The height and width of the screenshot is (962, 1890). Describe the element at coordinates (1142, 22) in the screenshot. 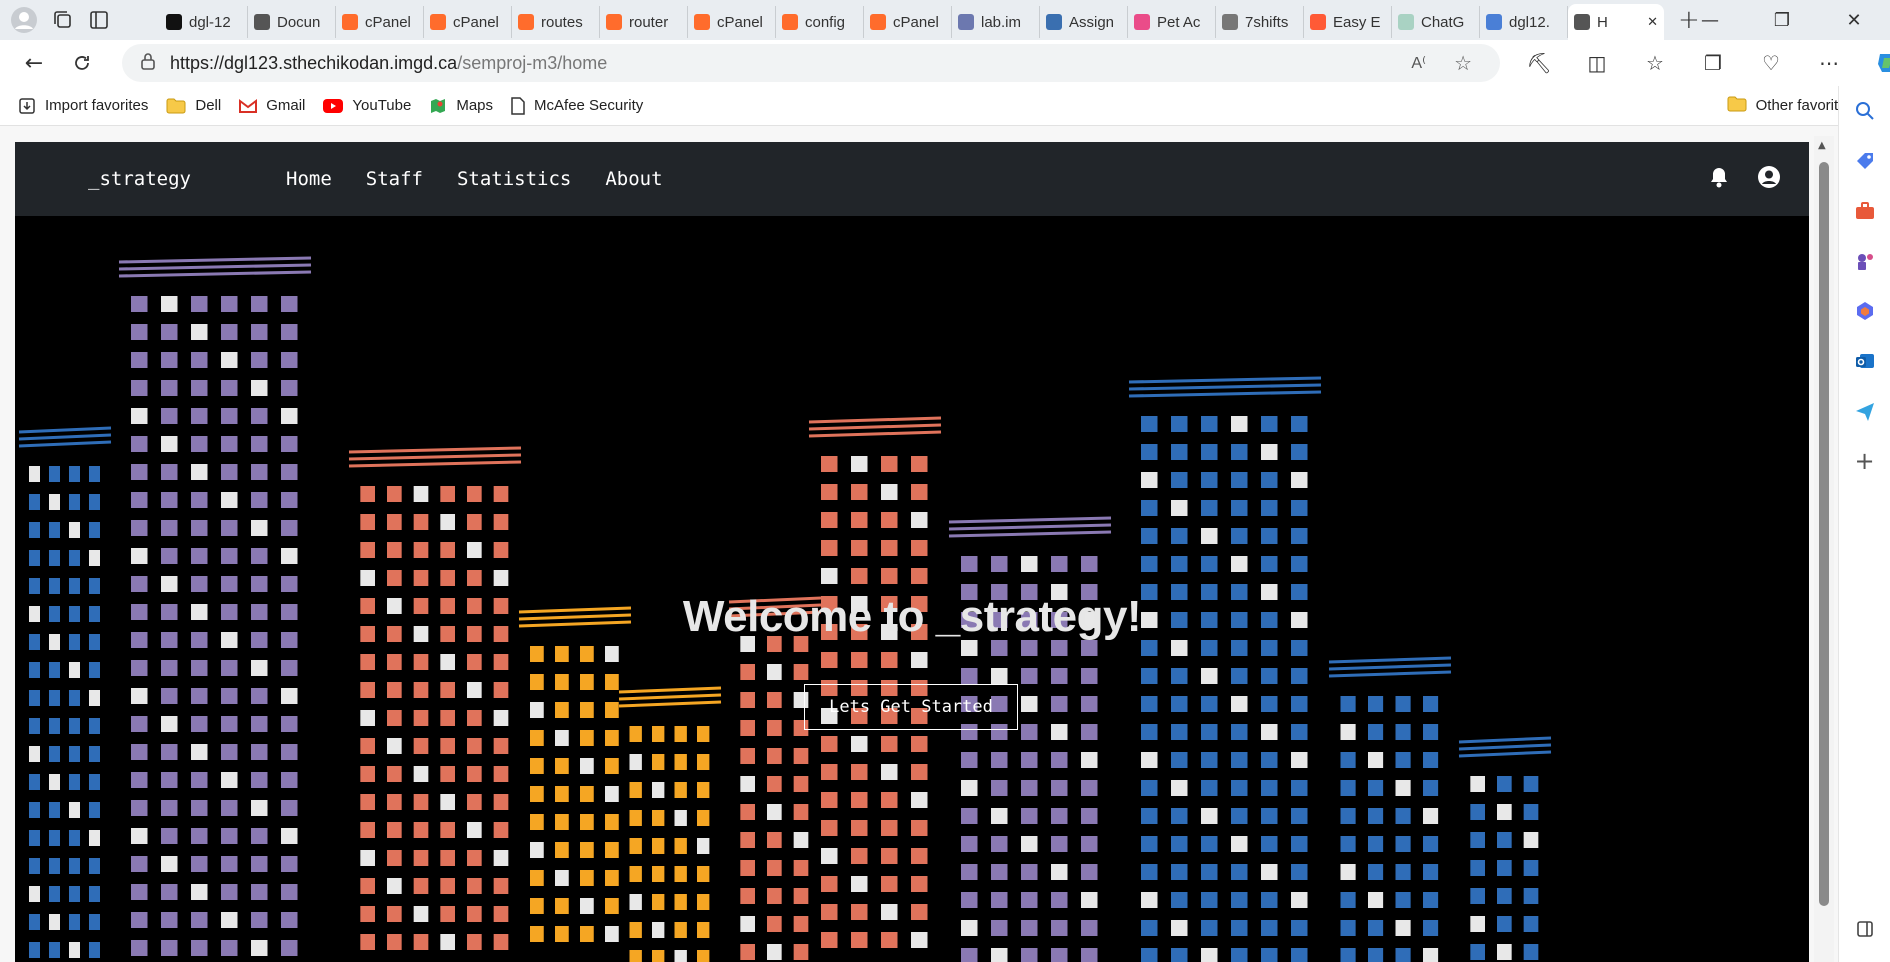

I see `dribbble-icon` at that location.